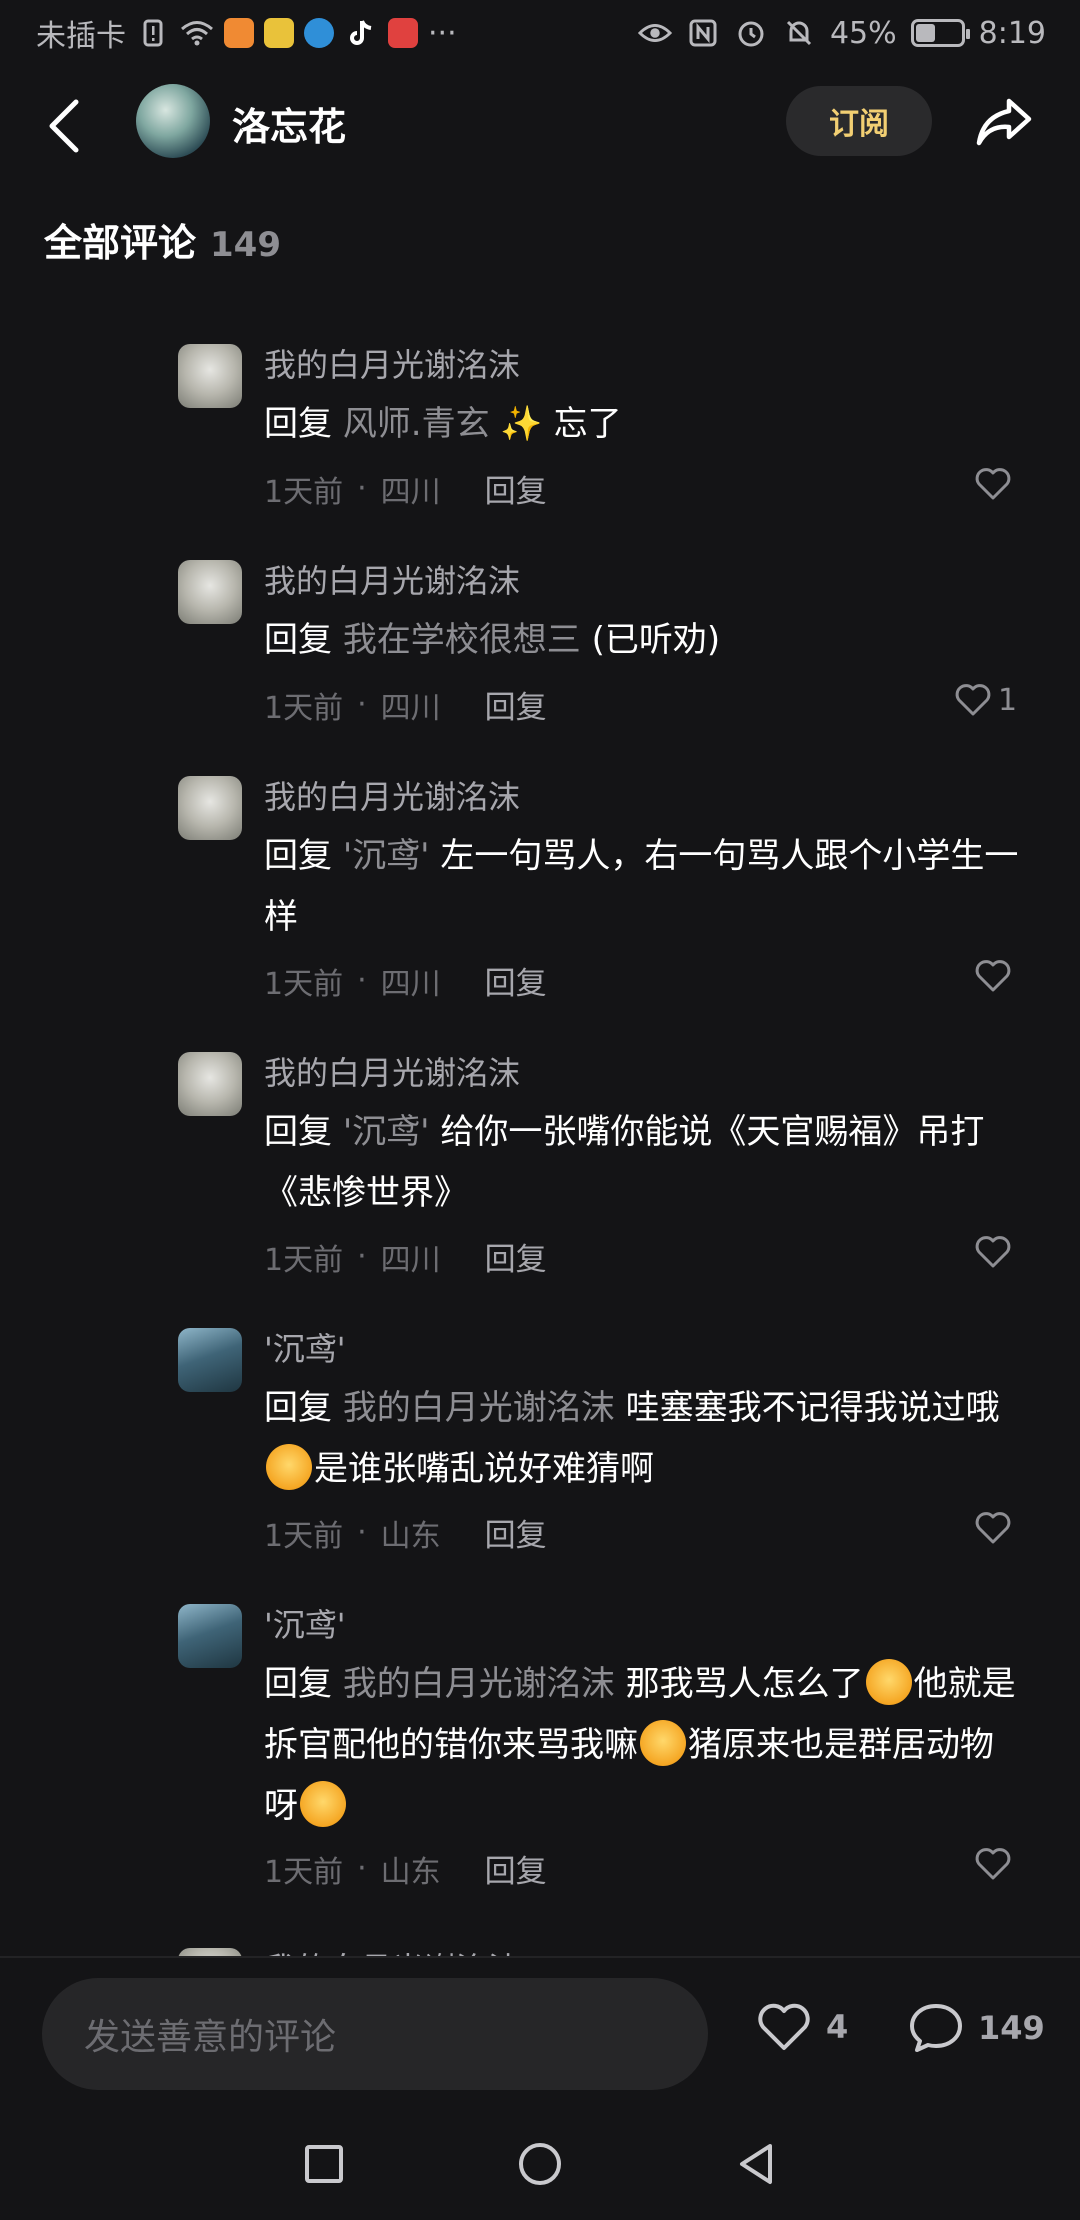  I want to click on share-icon, so click(1004, 122).